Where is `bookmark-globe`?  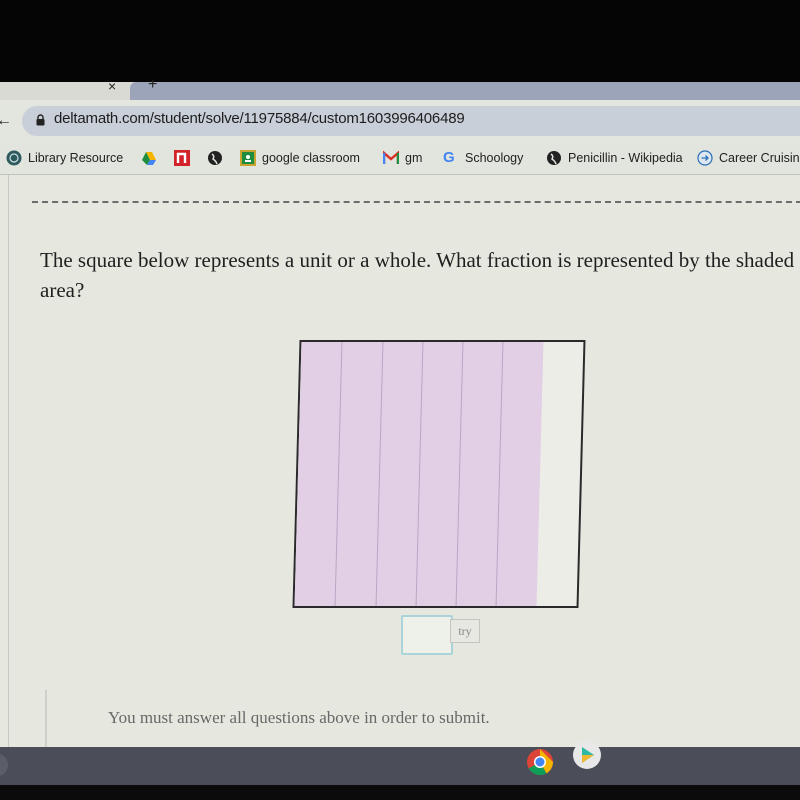
bookmark-globe is located at coordinates (218, 158).